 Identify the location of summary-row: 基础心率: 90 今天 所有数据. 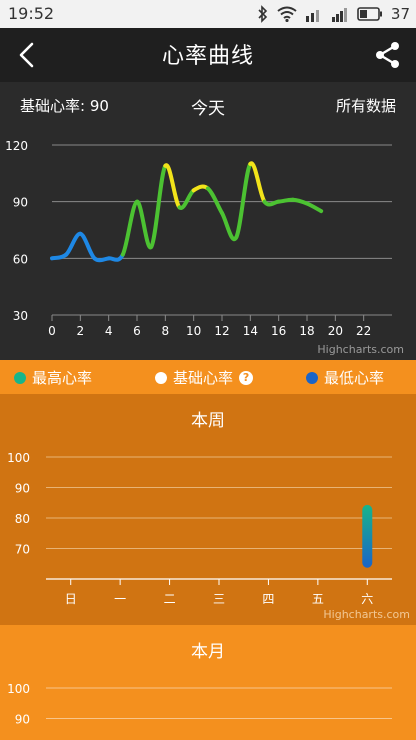
(208, 105).